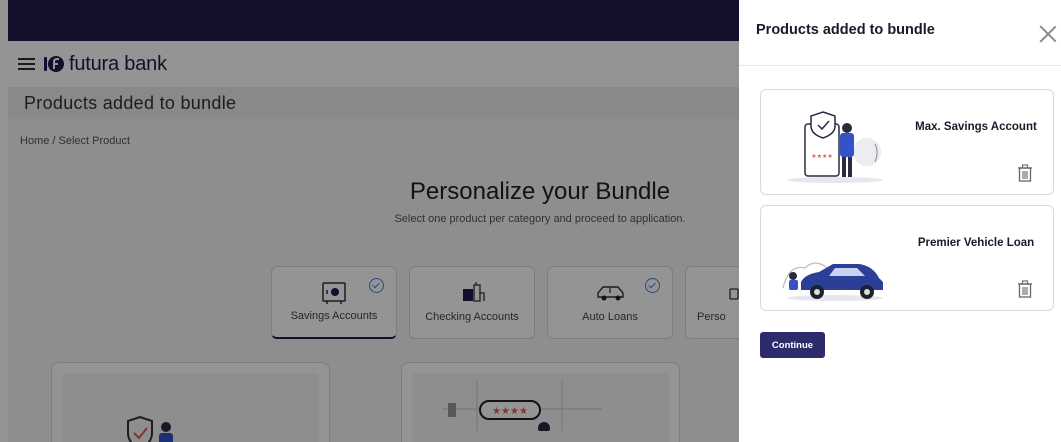  What do you see at coordinates (907, 142) in the screenshot?
I see `bundle-item-max-savings: ★★★★ Max. Savings Account` at bounding box center [907, 142].